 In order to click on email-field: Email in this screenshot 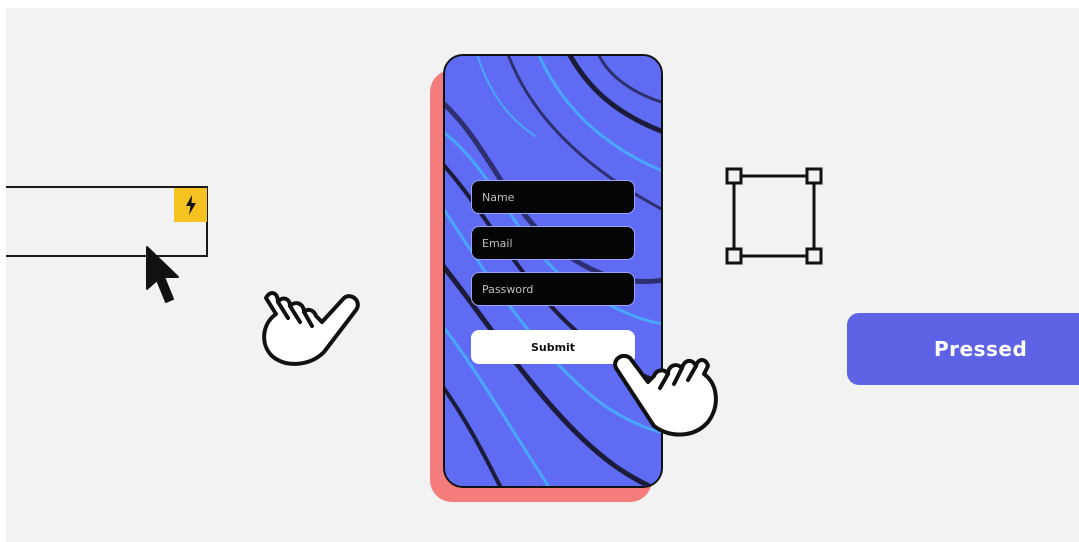, I will do `click(553, 243)`.